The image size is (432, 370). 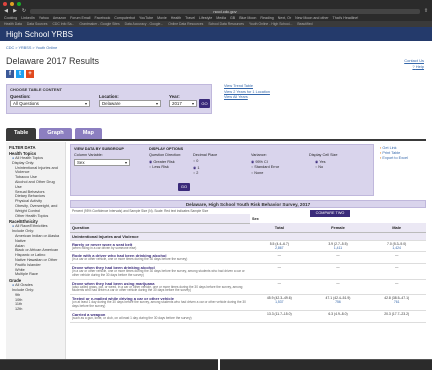 I want to click on topic-checkbox: Other Health Topics, so click(x=35, y=216).